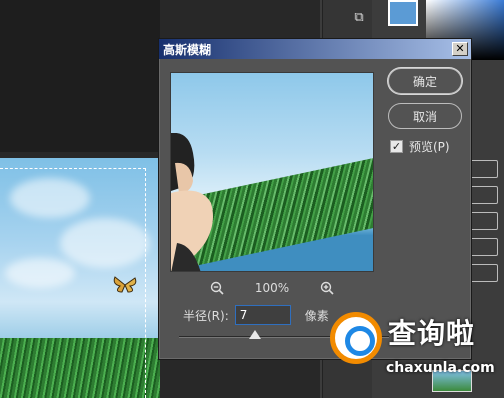 The width and height of the screenshot is (504, 398). I want to click on cancel-button: 取消, so click(425, 116).